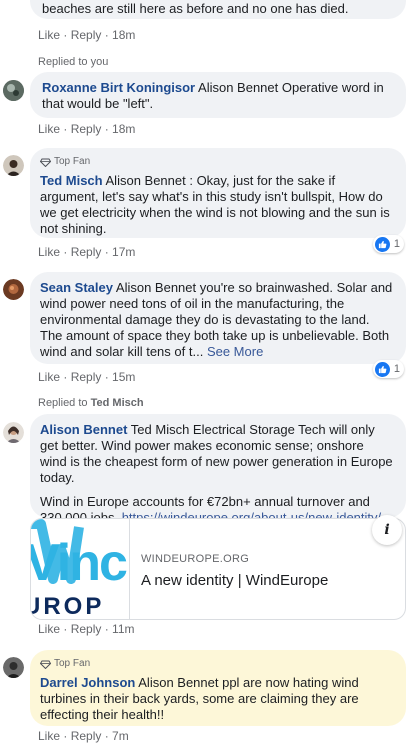  I want to click on link-thumbnail: Vinc UROP, so click(80, 569).